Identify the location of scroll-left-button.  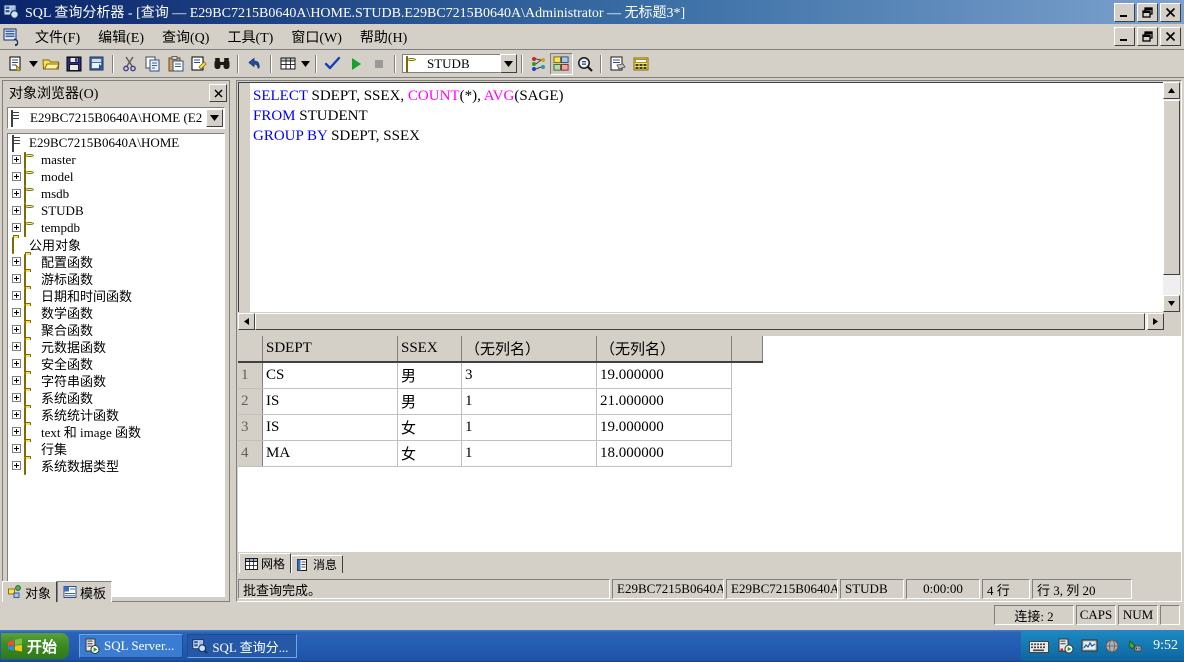
(246, 321).